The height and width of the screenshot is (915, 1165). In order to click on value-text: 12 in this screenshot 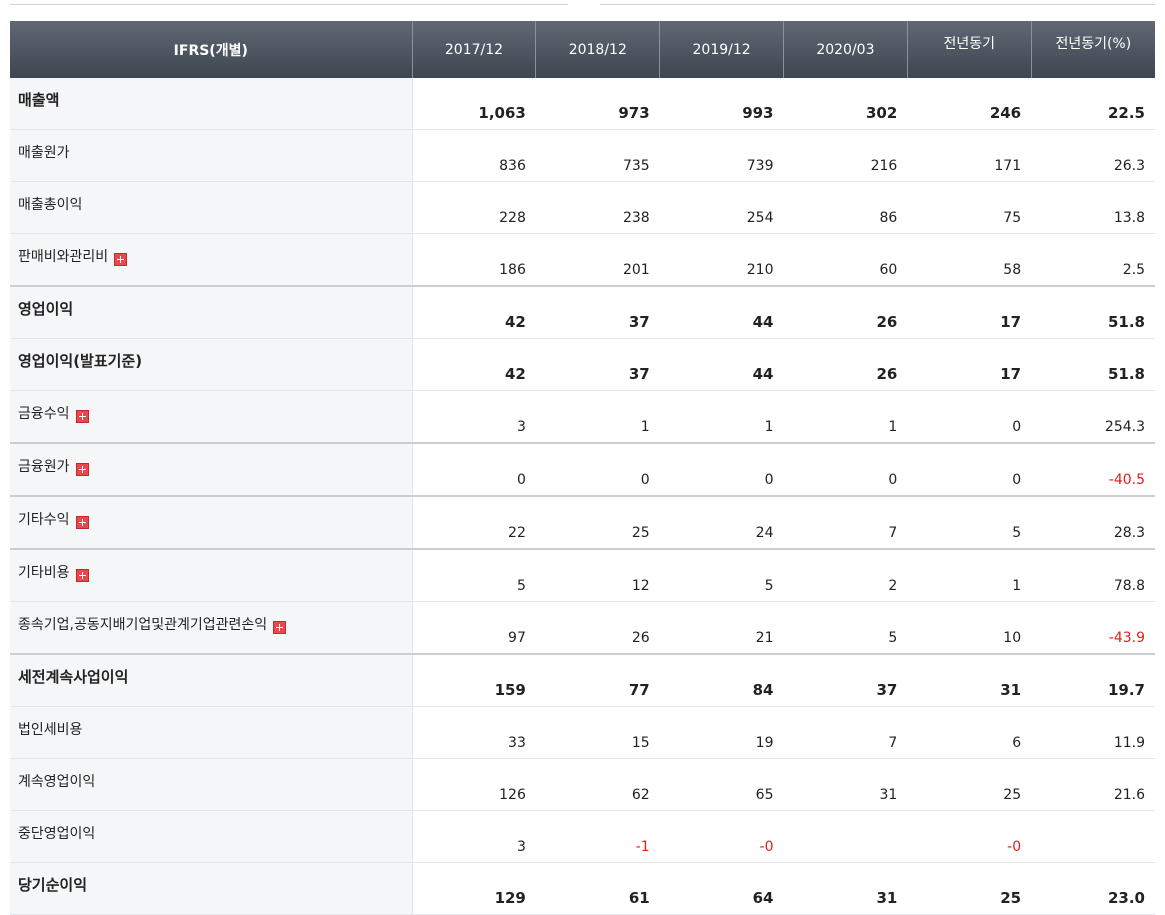, I will do `click(640, 586)`.